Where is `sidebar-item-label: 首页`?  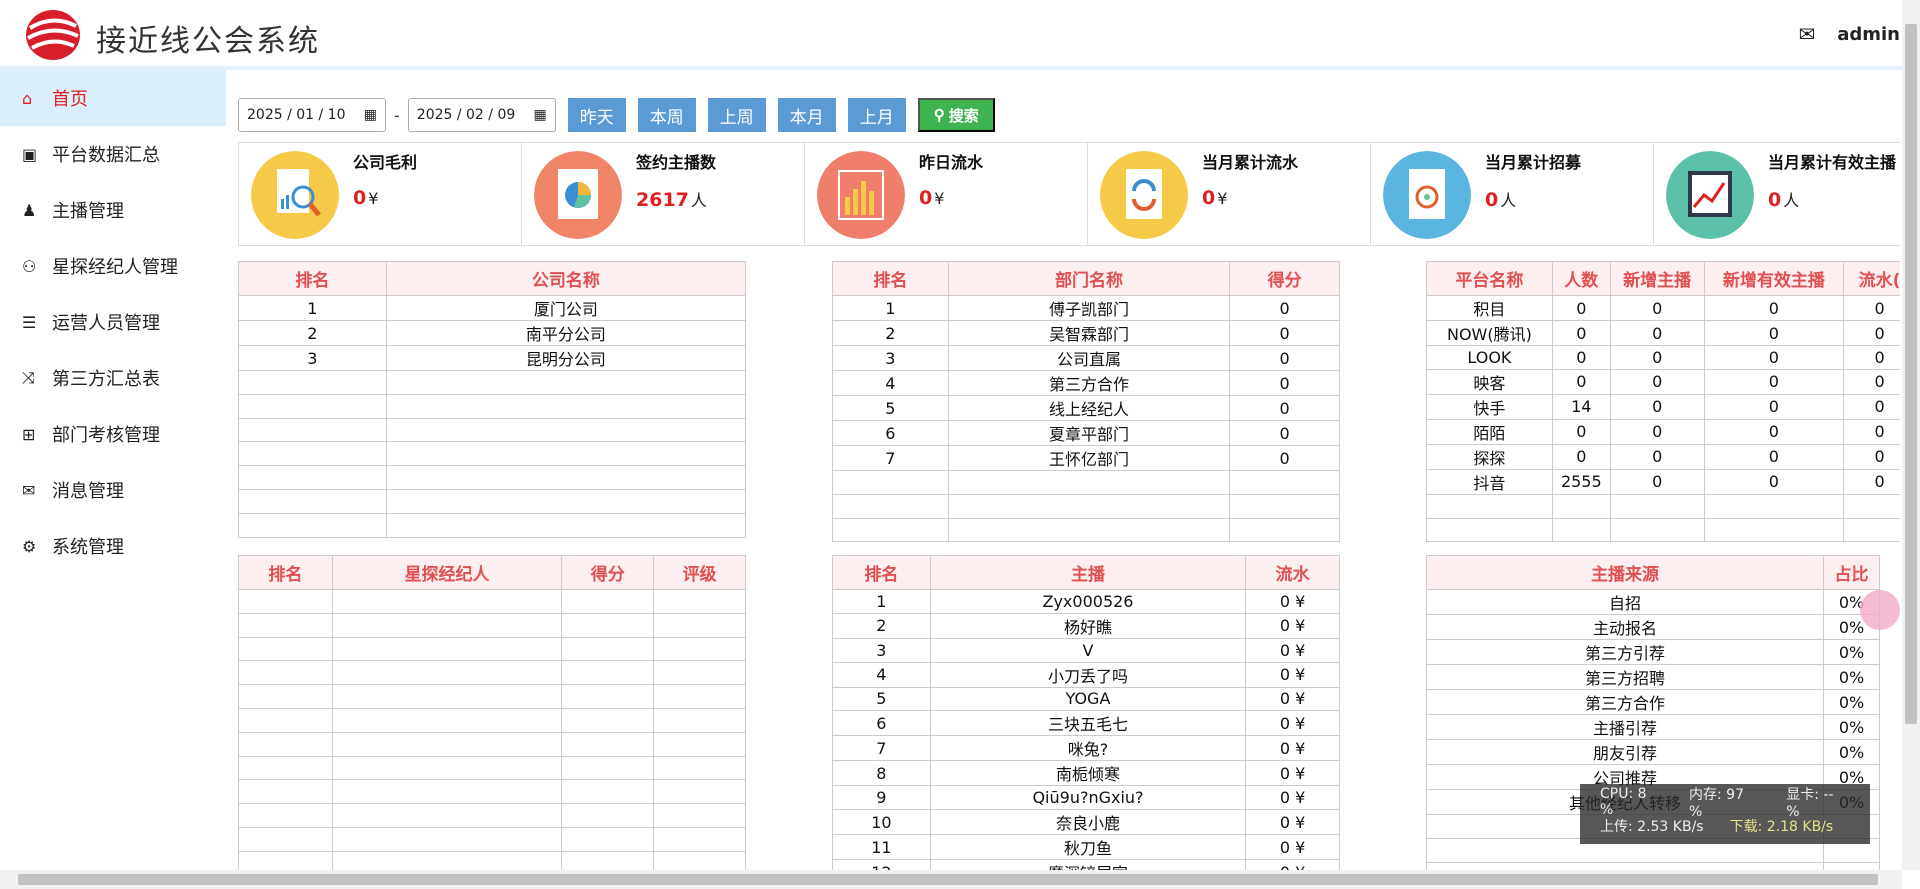
sidebar-item-label: 首页 is located at coordinates (70, 99).